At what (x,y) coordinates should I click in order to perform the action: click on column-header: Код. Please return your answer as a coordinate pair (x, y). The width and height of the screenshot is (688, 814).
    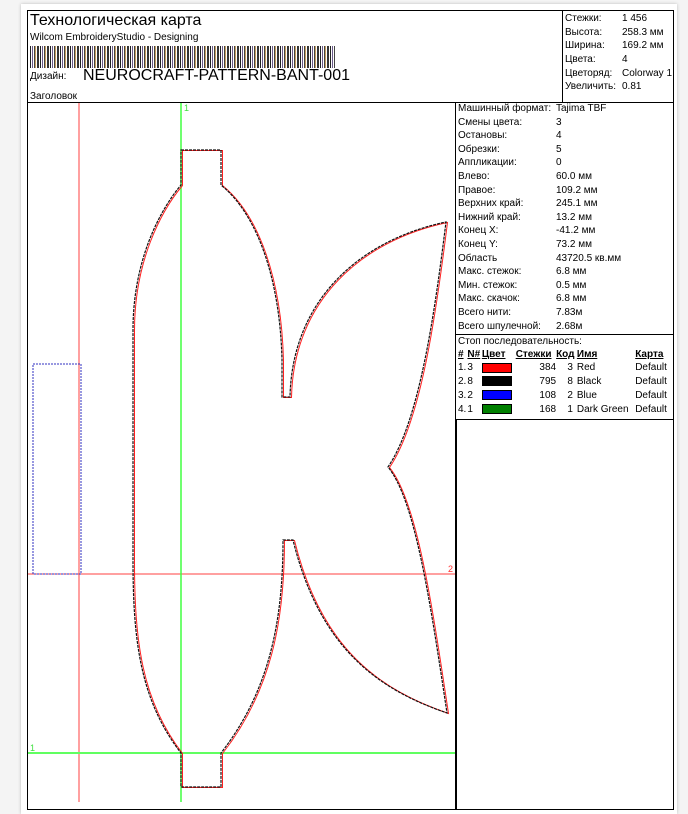
    Looking at the image, I should click on (565, 354).